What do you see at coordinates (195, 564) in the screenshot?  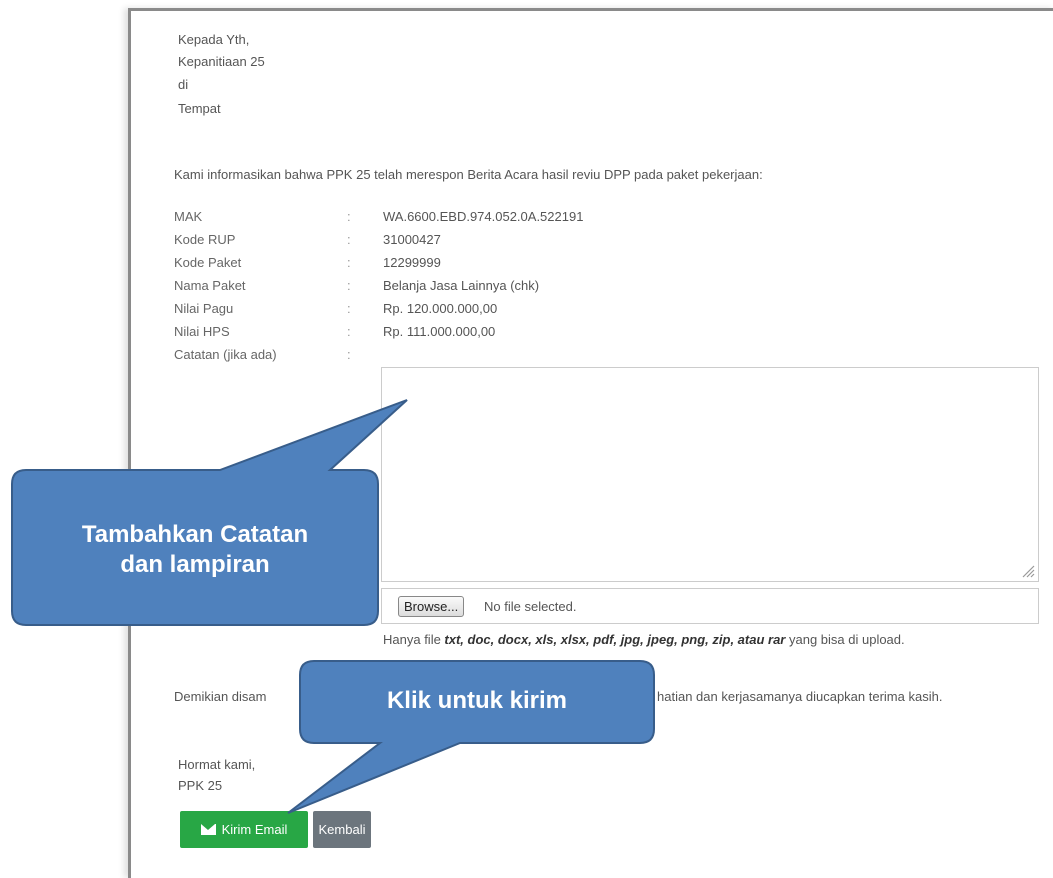 I see `callout-notes-line-2: dan lampiran` at bounding box center [195, 564].